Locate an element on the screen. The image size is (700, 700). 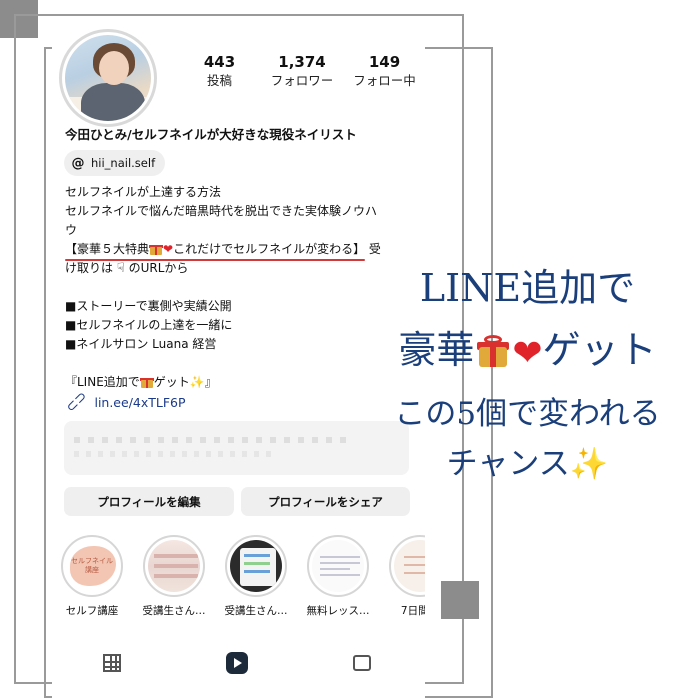
tab-reels is located at coordinates (237, 663).